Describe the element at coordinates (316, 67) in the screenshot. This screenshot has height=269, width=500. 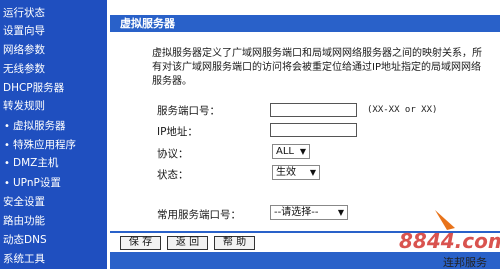
I see `description-line: 有对该广域网服务端口的访问将会被重定位给通过IP地址指定的局域网网络` at that location.